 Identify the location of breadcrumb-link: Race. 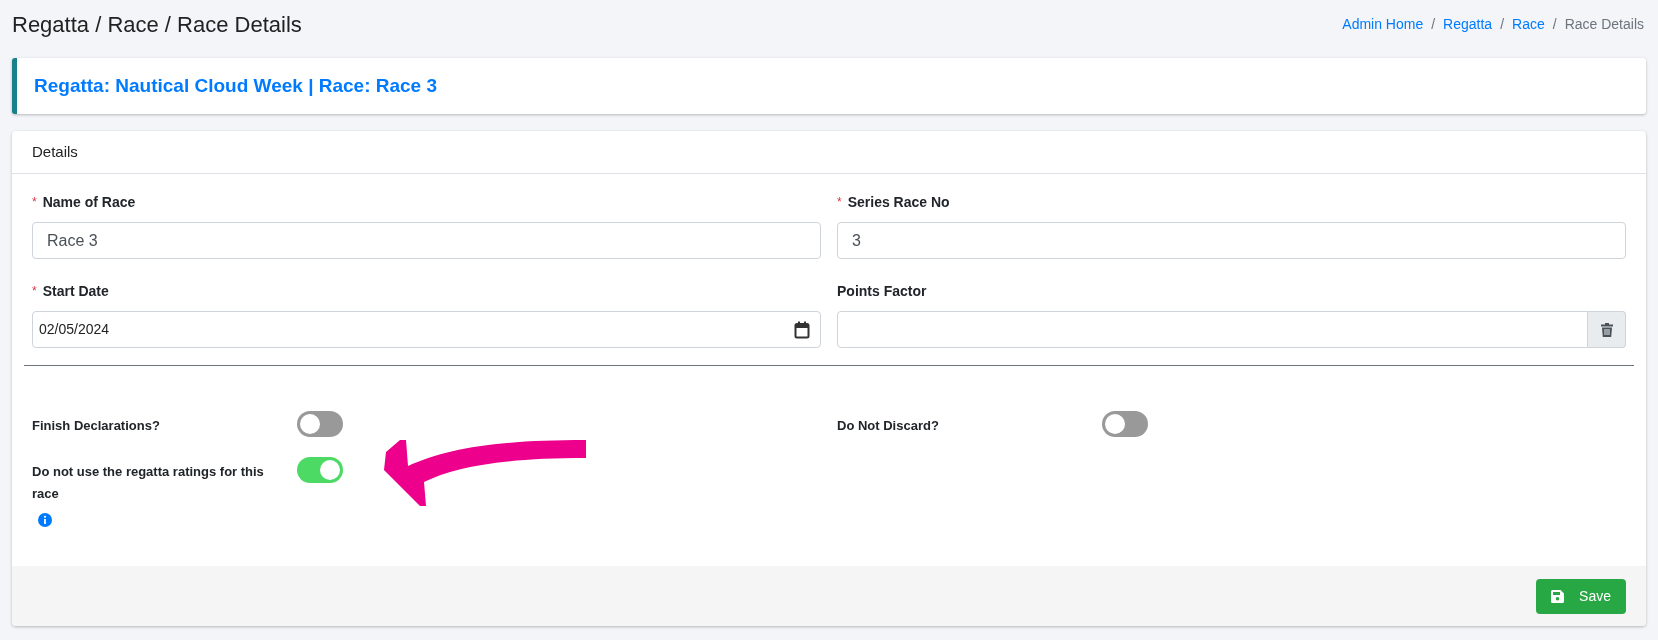
(1528, 24).